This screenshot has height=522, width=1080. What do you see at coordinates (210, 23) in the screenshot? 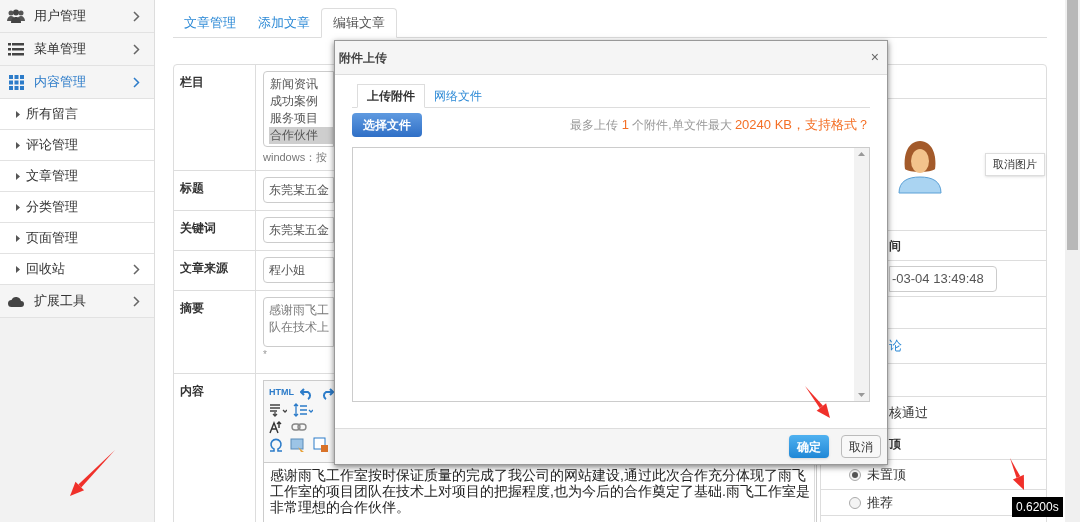
I see `tab: 文章管理` at bounding box center [210, 23].